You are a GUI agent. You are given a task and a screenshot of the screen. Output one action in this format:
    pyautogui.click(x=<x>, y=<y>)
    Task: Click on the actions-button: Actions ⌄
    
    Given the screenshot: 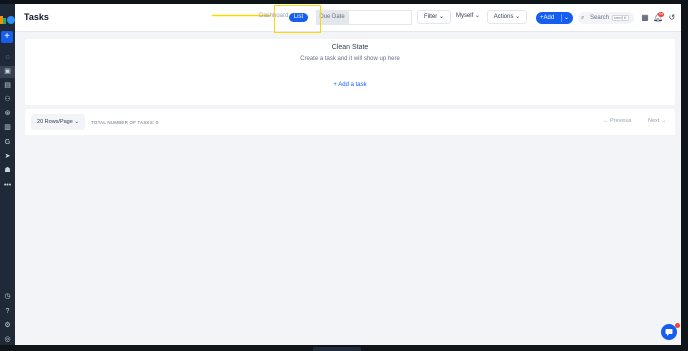 What is the action you would take?
    pyautogui.click(x=507, y=17)
    